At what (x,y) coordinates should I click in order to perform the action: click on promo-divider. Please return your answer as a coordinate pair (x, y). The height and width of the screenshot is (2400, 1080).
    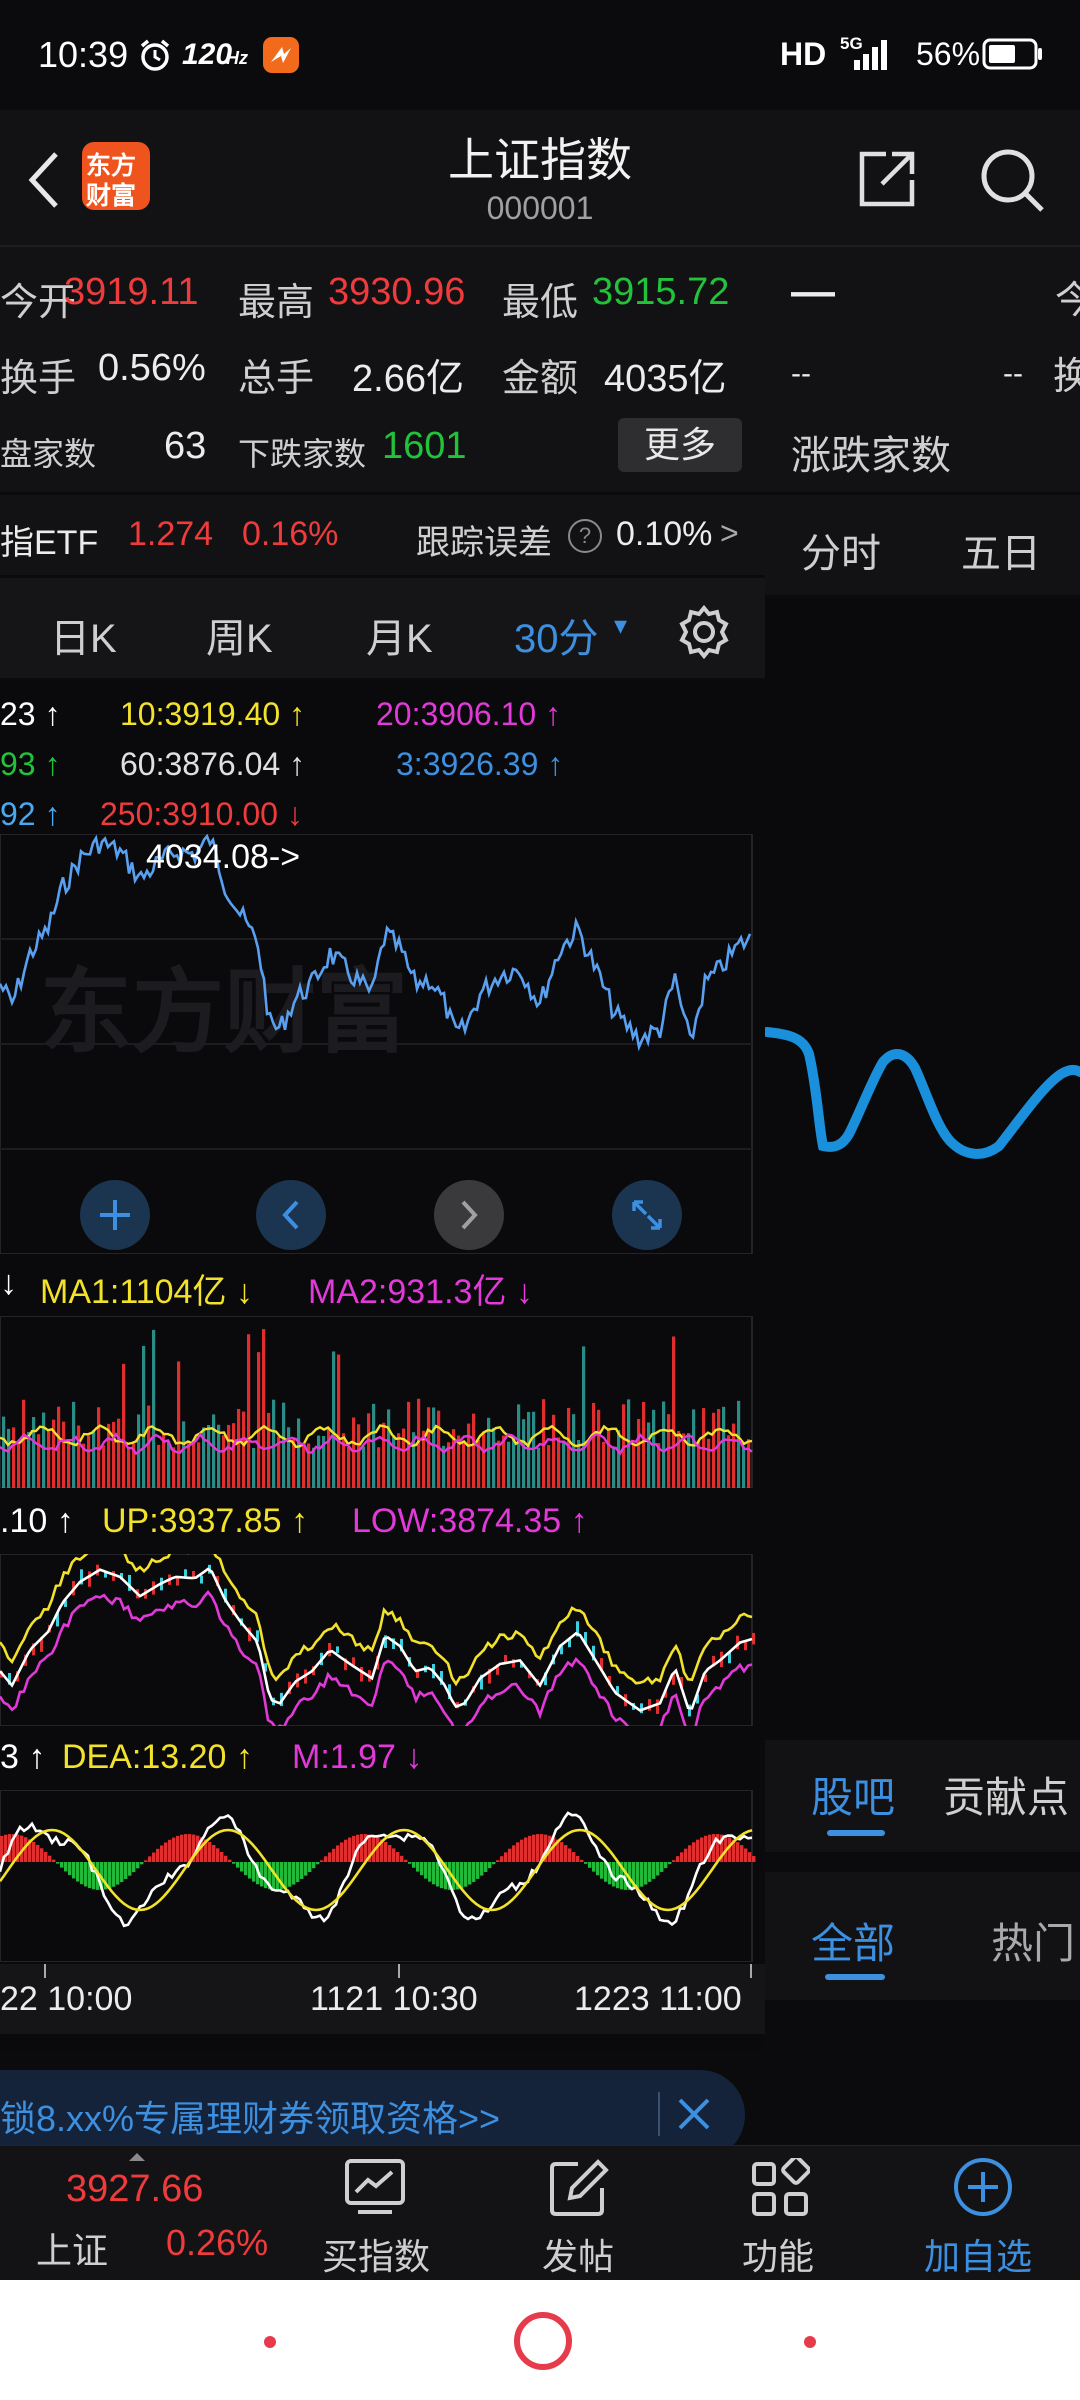
    Looking at the image, I should click on (659, 2114).